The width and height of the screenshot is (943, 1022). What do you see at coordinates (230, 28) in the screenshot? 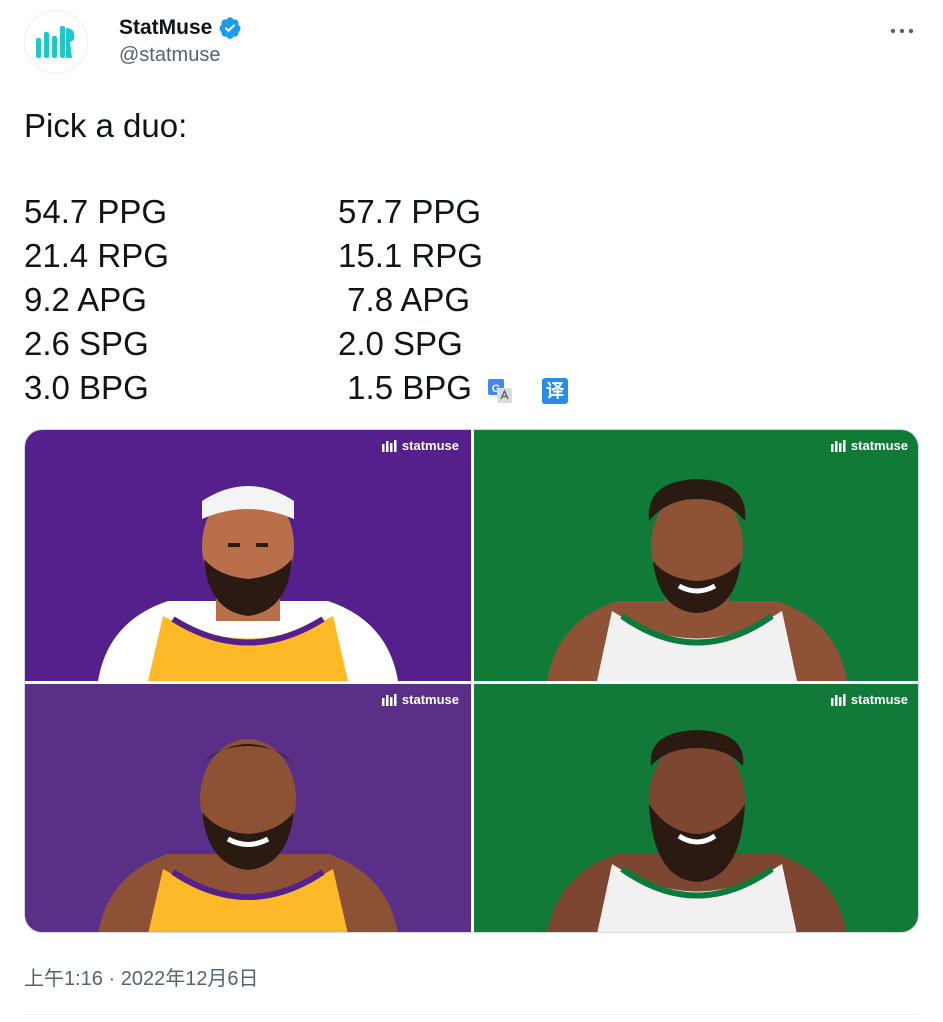
I see `verified-badge-icon` at bounding box center [230, 28].